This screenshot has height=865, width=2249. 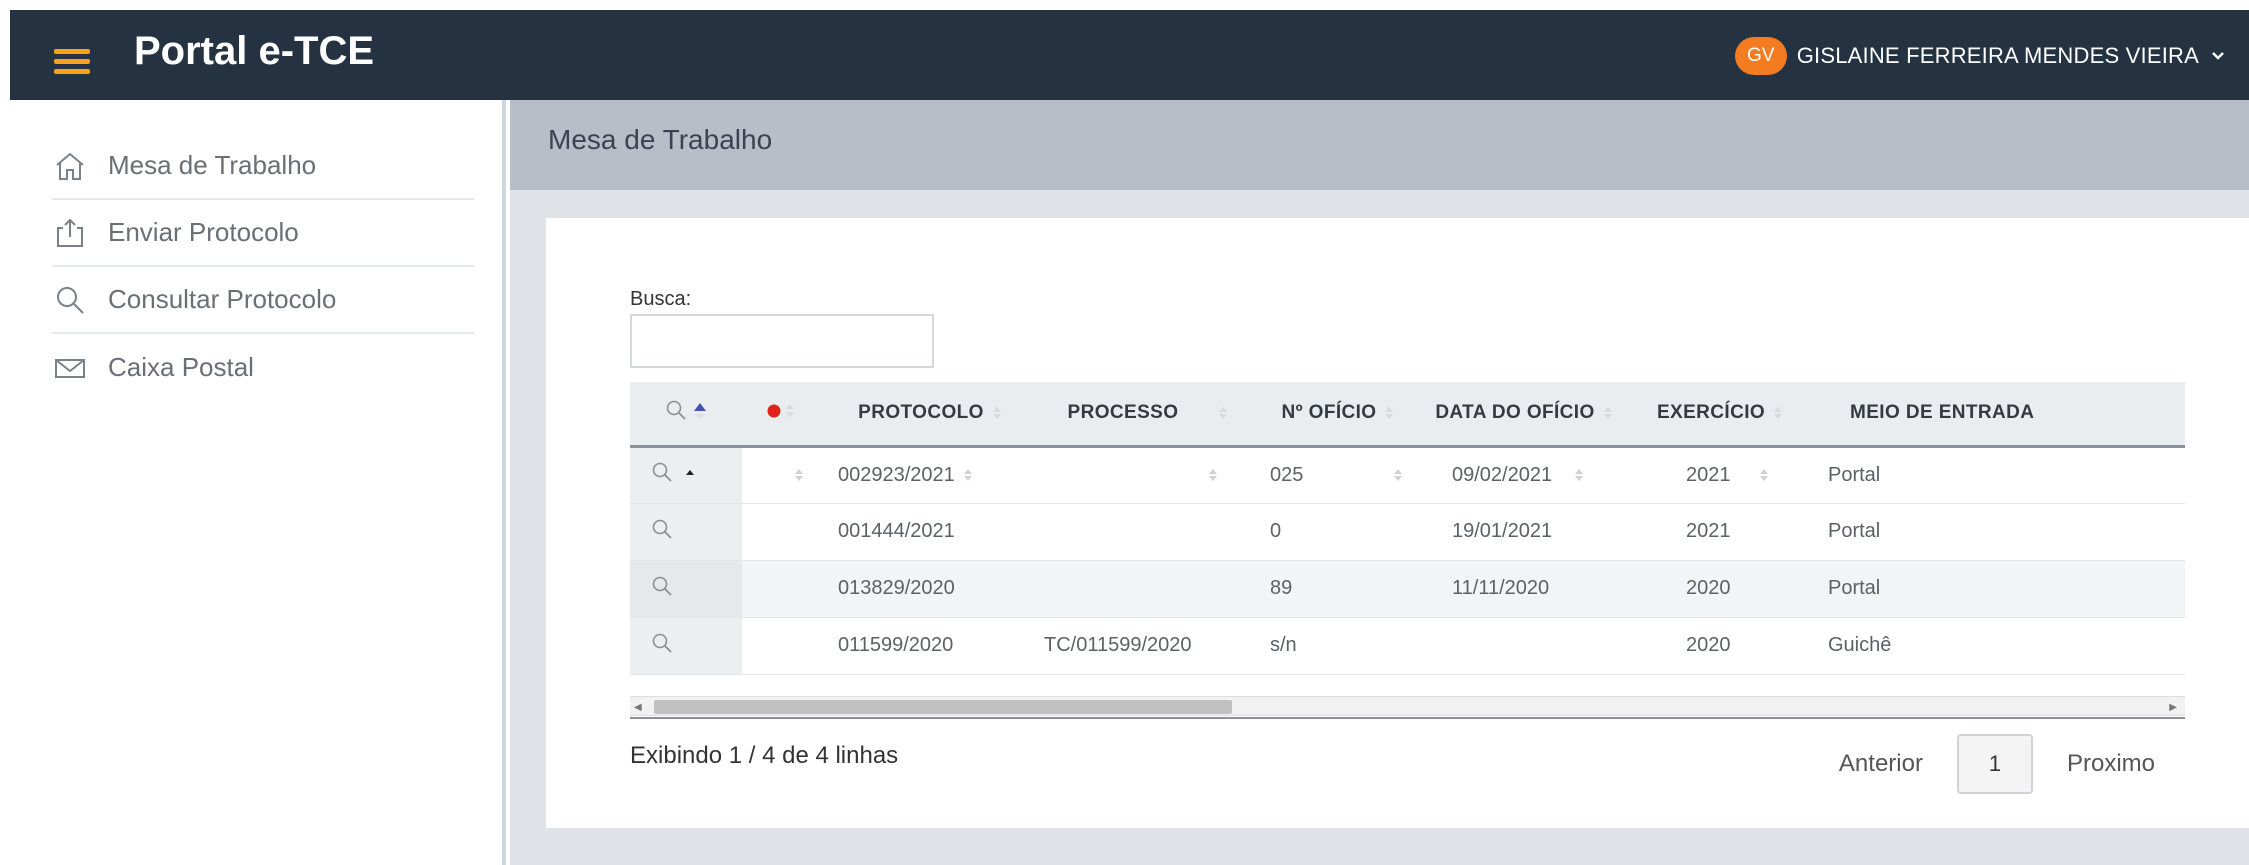 I want to click on protocolo-cell: 001444/2021, so click(x=930, y=532).